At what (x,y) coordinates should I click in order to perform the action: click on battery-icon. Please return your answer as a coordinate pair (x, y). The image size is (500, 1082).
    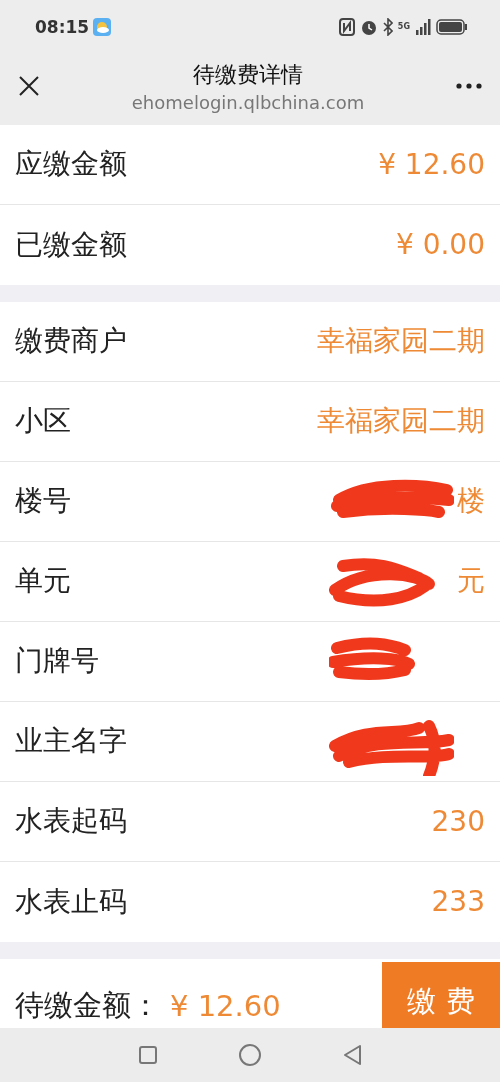
    Looking at the image, I should click on (452, 26).